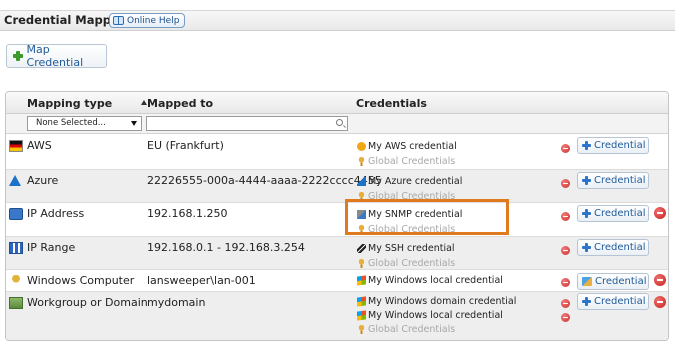  What do you see at coordinates (187, 213) in the screenshot?
I see `mapped-to-cell: 192.168.1.250` at bounding box center [187, 213].